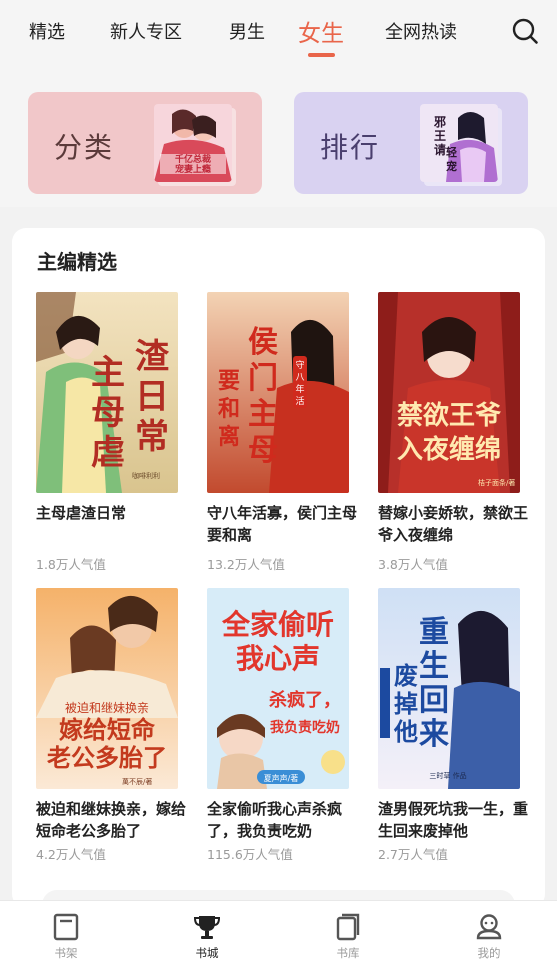 The width and height of the screenshot is (557, 971). Describe the element at coordinates (449, 416) in the screenshot. I see `svg-text: 禁欲王爷` at that location.